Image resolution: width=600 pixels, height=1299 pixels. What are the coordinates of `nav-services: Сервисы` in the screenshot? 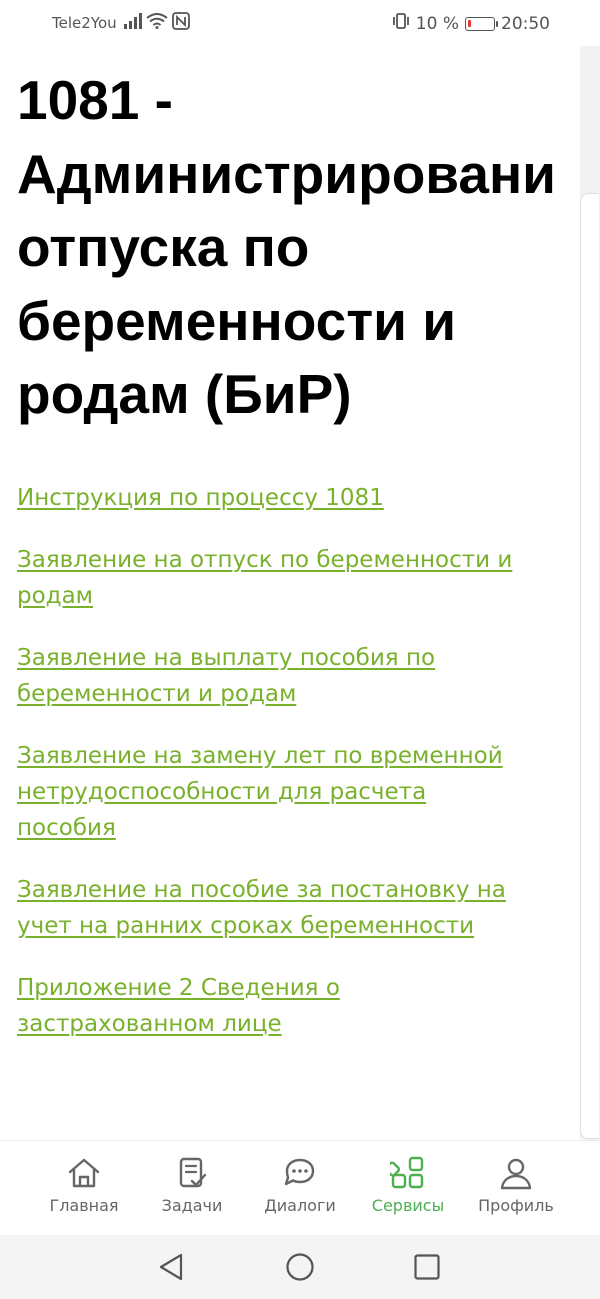 It's located at (408, 1188).